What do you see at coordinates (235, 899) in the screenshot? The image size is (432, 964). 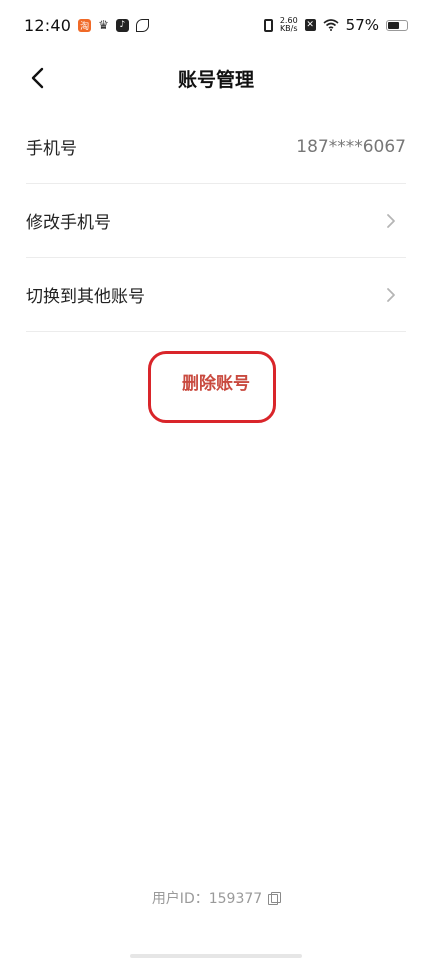 I see `user-id-value: 159377` at bounding box center [235, 899].